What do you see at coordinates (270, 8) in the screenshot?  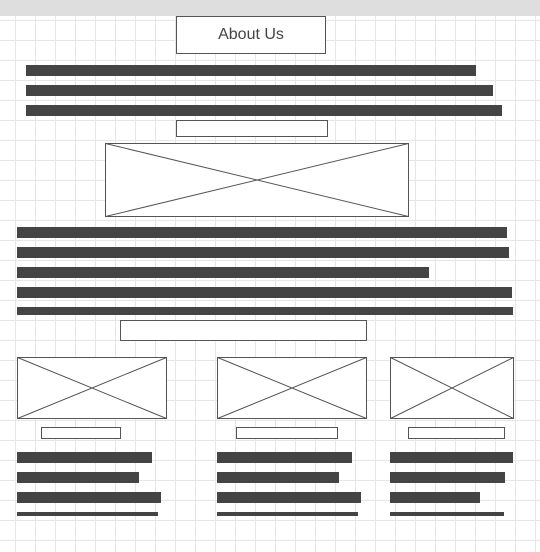 I see `top-strip` at bounding box center [270, 8].